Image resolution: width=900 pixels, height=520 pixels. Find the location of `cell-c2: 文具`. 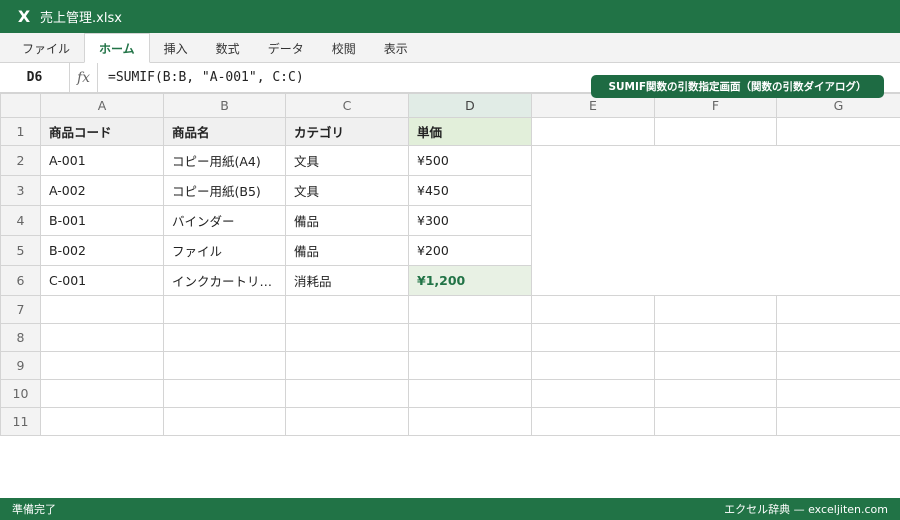

cell-c2: 文具 is located at coordinates (347, 160).